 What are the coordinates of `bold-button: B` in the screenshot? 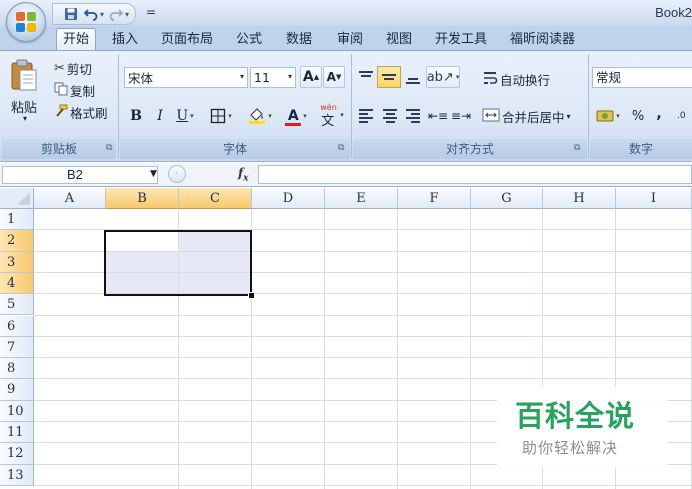 It's located at (136, 116).